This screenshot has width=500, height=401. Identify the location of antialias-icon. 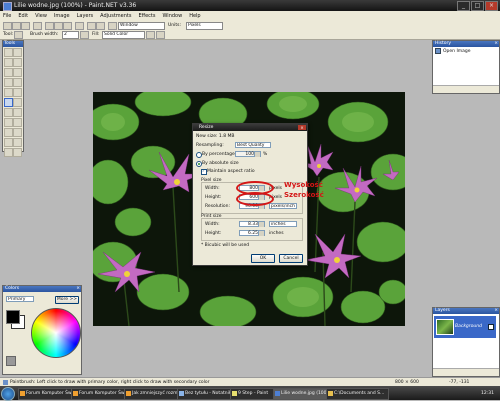
(84, 35).